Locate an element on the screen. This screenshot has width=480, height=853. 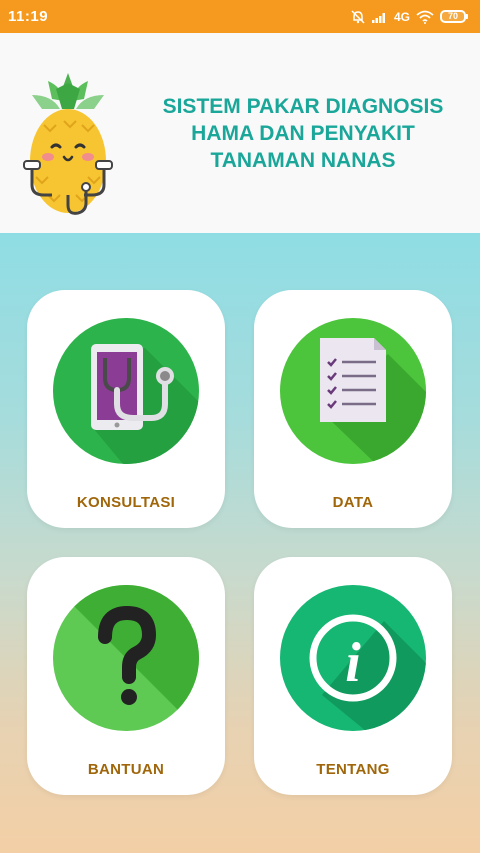
signal-icon is located at coordinates (379, 17).